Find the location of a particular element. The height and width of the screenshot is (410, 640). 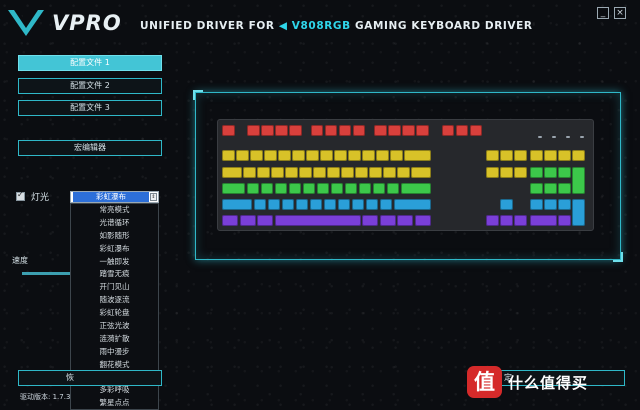

lighting-mode-select: 彩虹瀑布 ⇕ is located at coordinates (114, 197).